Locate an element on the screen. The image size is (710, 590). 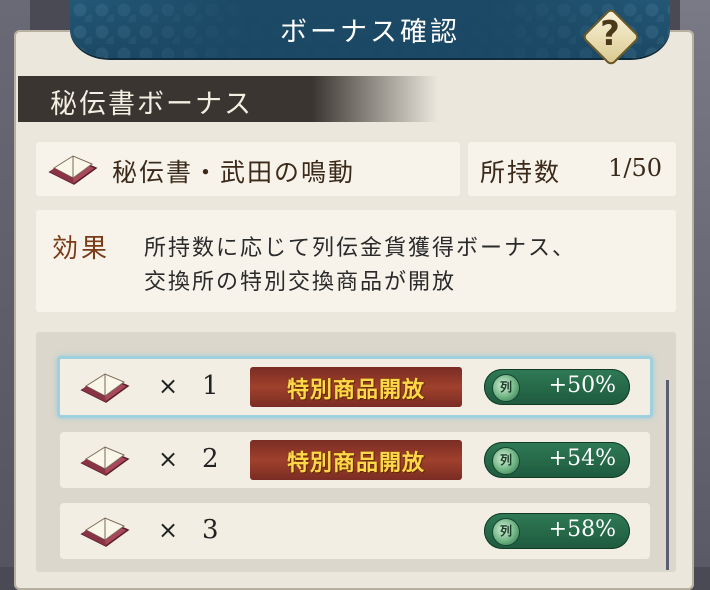
help-symbol: ? is located at coordinates (610, 34).